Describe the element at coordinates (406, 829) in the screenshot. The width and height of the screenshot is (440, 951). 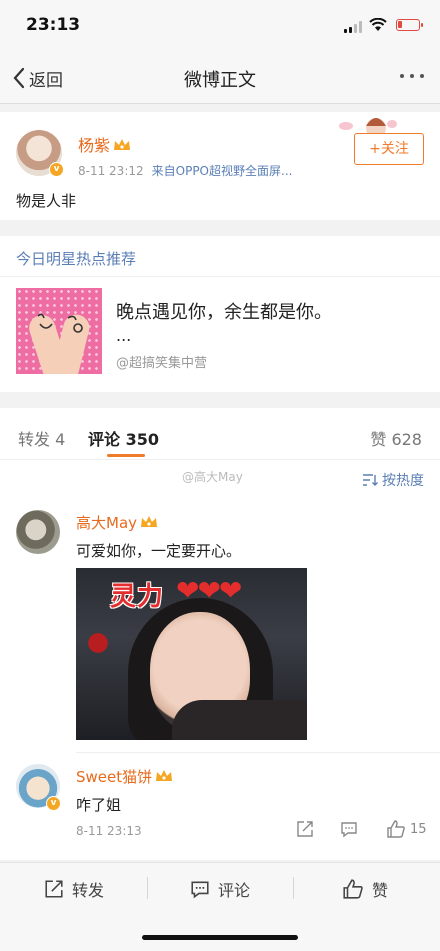
I see `comment-like-button: 15` at that location.